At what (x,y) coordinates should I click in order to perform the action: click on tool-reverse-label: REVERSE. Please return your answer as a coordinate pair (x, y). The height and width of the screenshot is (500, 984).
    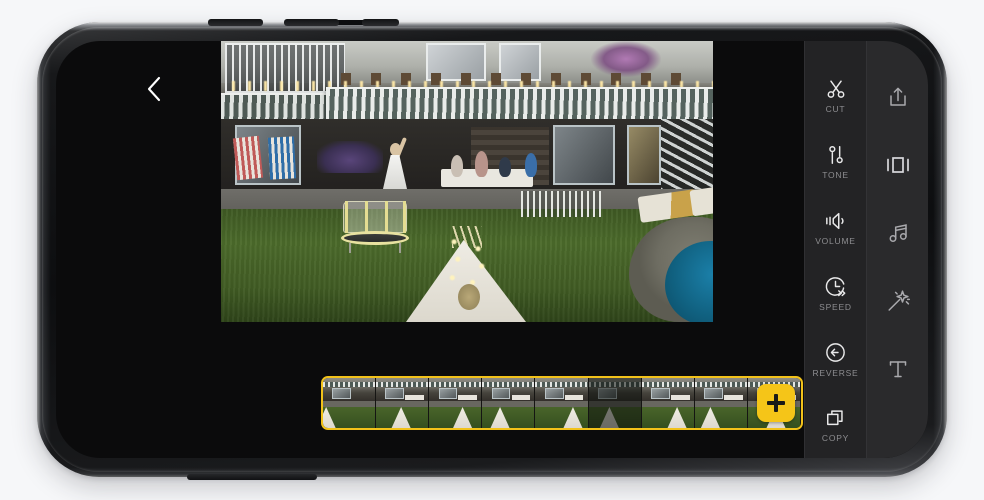
    Looking at the image, I should click on (835, 372).